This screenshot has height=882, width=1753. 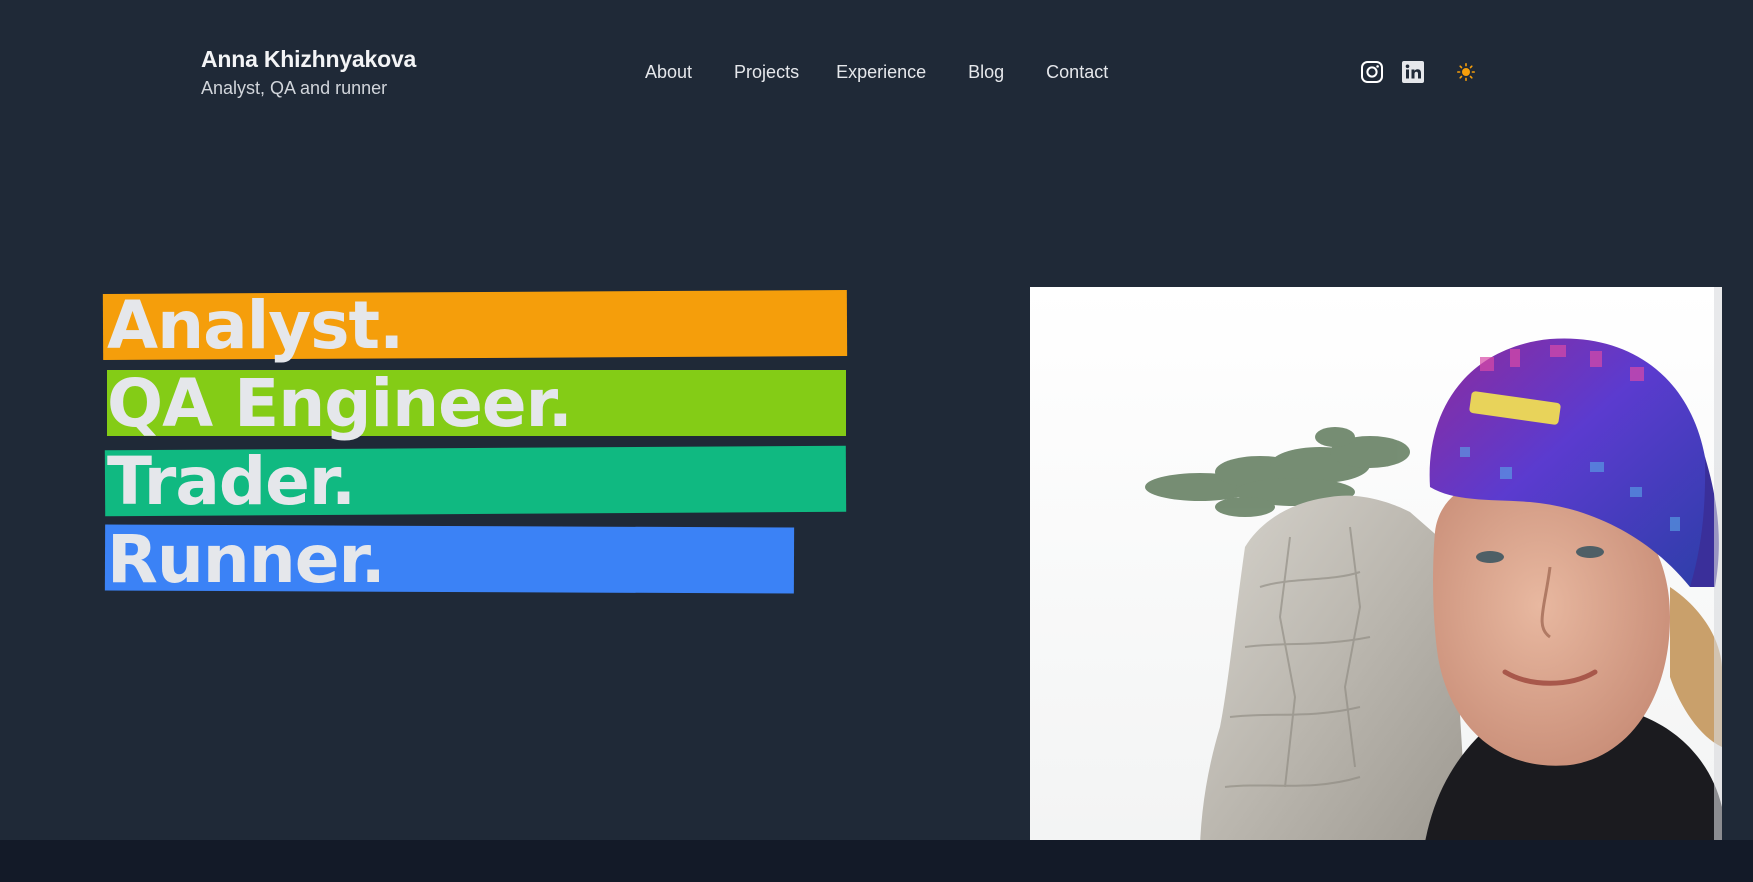 I want to click on nav-link-blog: Blog, so click(x=986, y=72).